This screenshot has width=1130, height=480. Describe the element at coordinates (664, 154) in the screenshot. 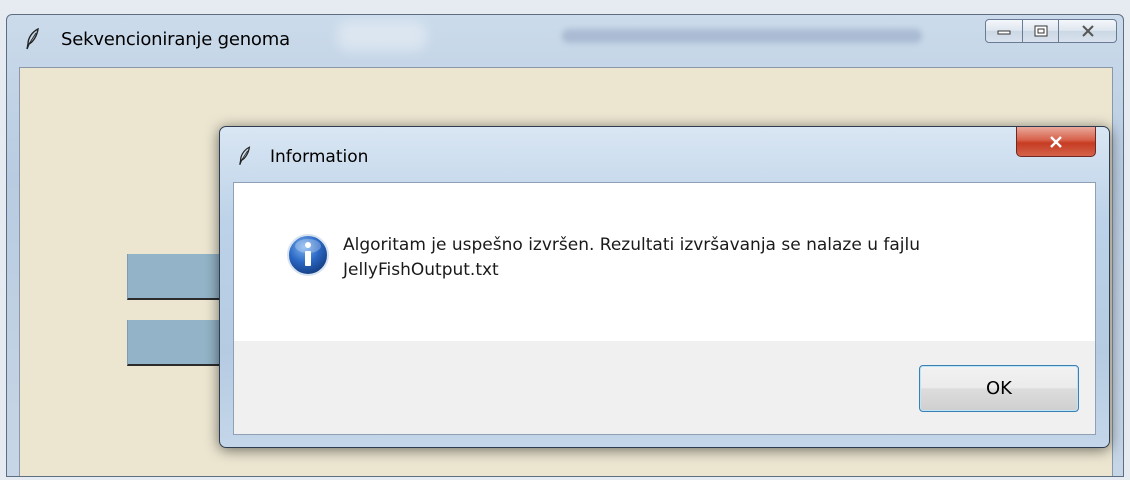

I see `dialog-titlebar: Information` at that location.